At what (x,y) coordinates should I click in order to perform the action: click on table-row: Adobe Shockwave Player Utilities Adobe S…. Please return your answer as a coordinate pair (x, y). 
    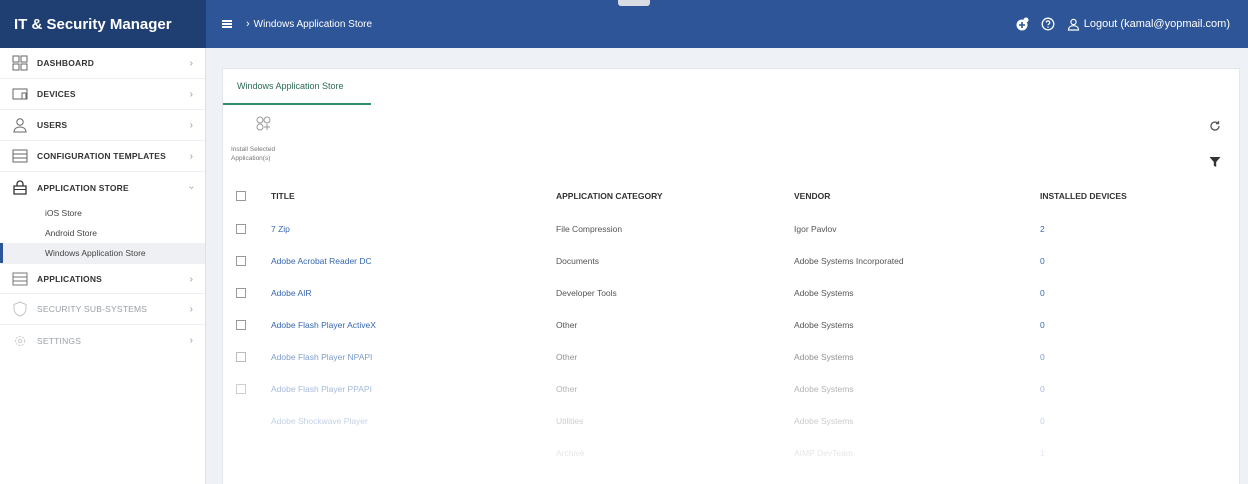
    Looking at the image, I should click on (731, 421).